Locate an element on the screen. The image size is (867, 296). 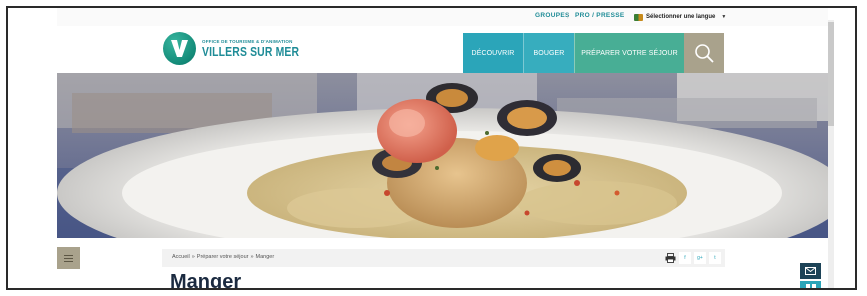
nav-item-bouger: BOUGER is located at coordinates (548, 53).